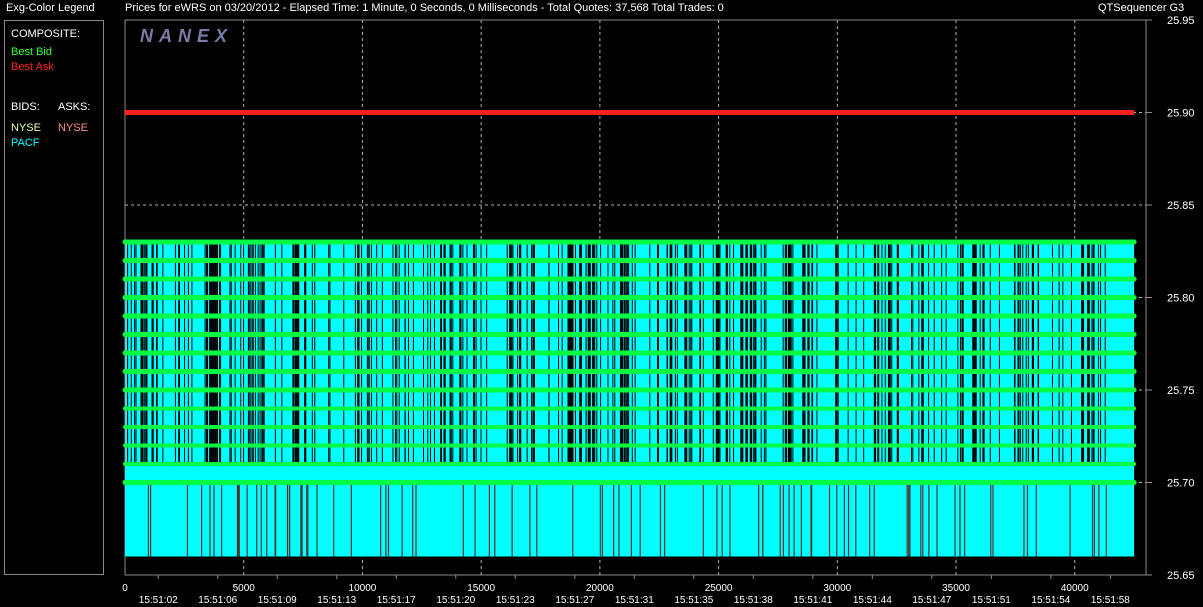 The height and width of the screenshot is (607, 1203). What do you see at coordinates (753, 600) in the screenshot?
I see `x-time-label: 15:51:38` at bounding box center [753, 600].